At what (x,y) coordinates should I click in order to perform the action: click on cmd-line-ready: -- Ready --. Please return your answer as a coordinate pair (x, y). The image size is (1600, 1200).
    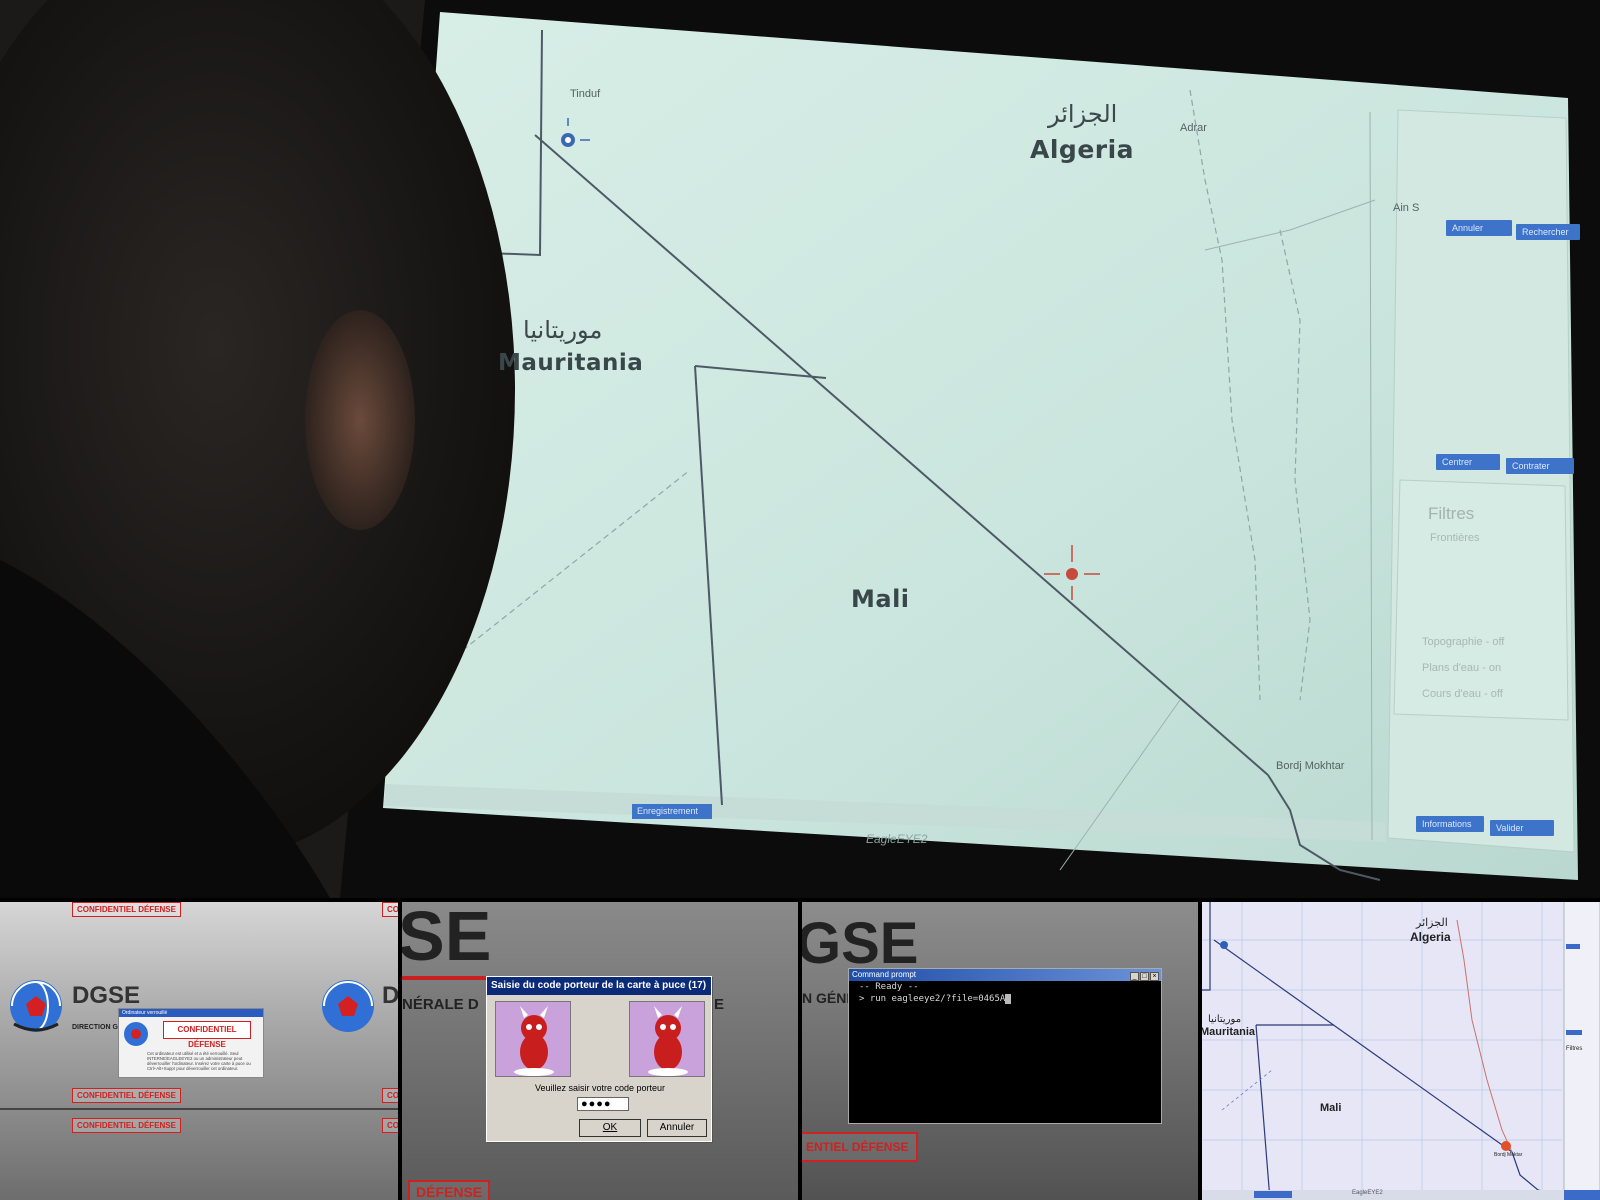
    Looking at the image, I should click on (889, 987).